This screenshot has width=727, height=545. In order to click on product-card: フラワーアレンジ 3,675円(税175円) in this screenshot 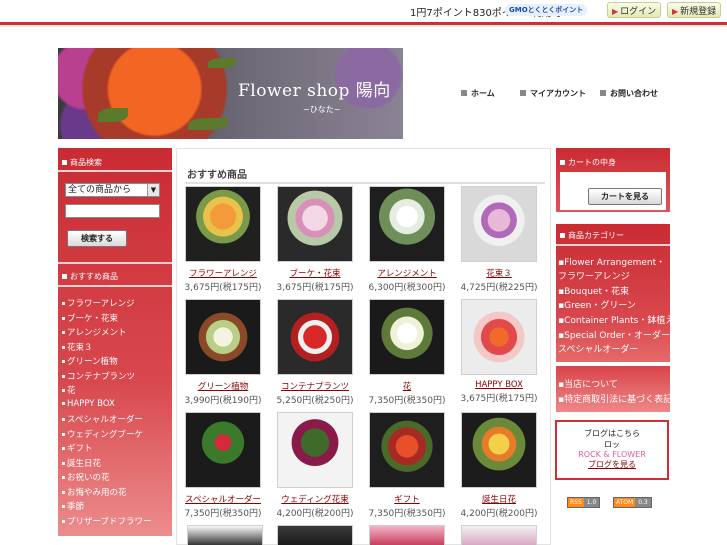, I will do `click(223, 239)`.